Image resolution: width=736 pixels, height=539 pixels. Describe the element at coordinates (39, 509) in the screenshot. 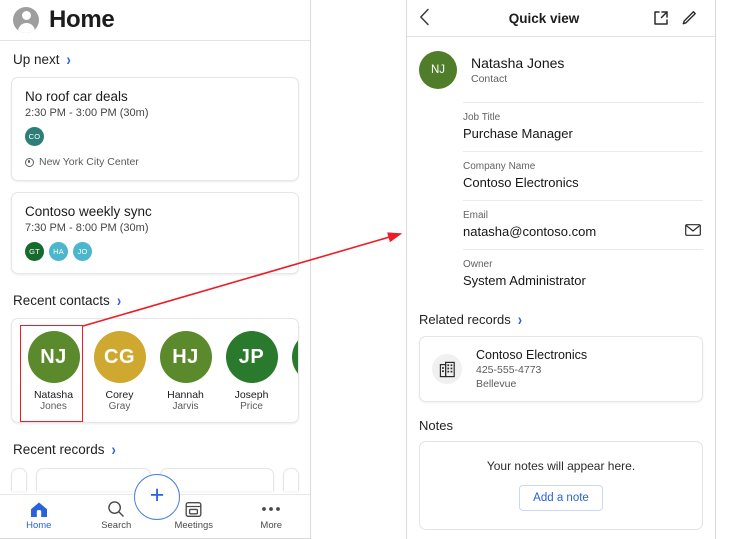

I see `home-icon` at that location.